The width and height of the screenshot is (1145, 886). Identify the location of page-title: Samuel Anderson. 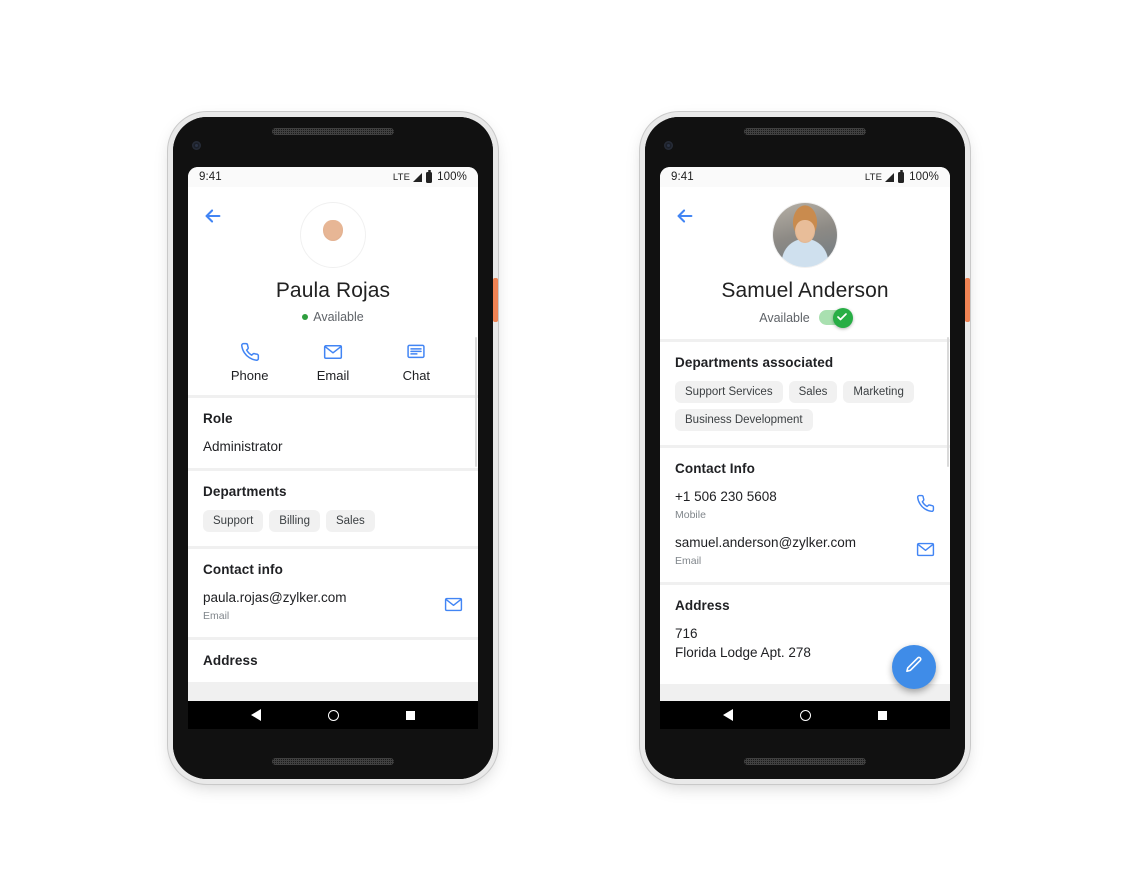
(805, 290).